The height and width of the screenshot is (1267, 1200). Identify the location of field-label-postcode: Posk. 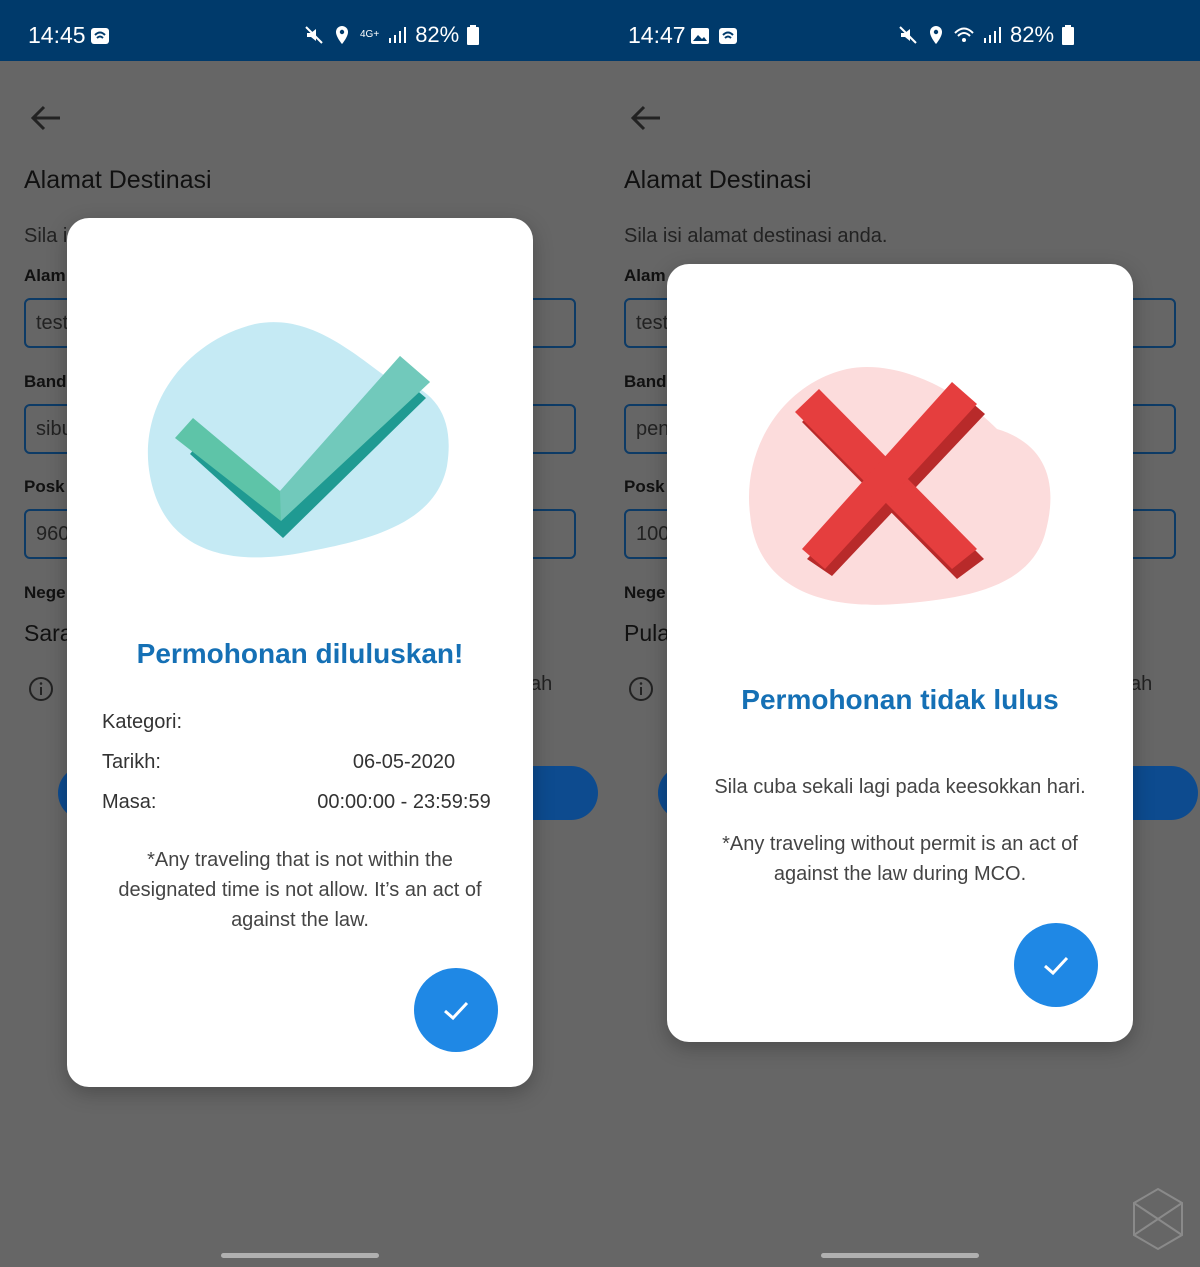
(644, 486).